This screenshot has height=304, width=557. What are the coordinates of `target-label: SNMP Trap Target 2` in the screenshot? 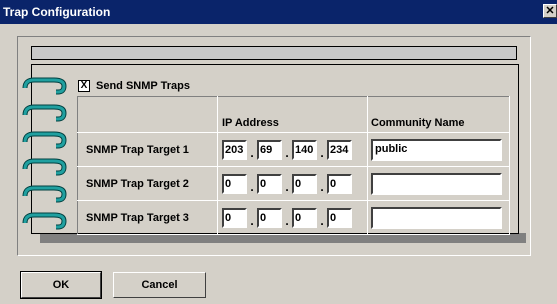 It's located at (147, 183).